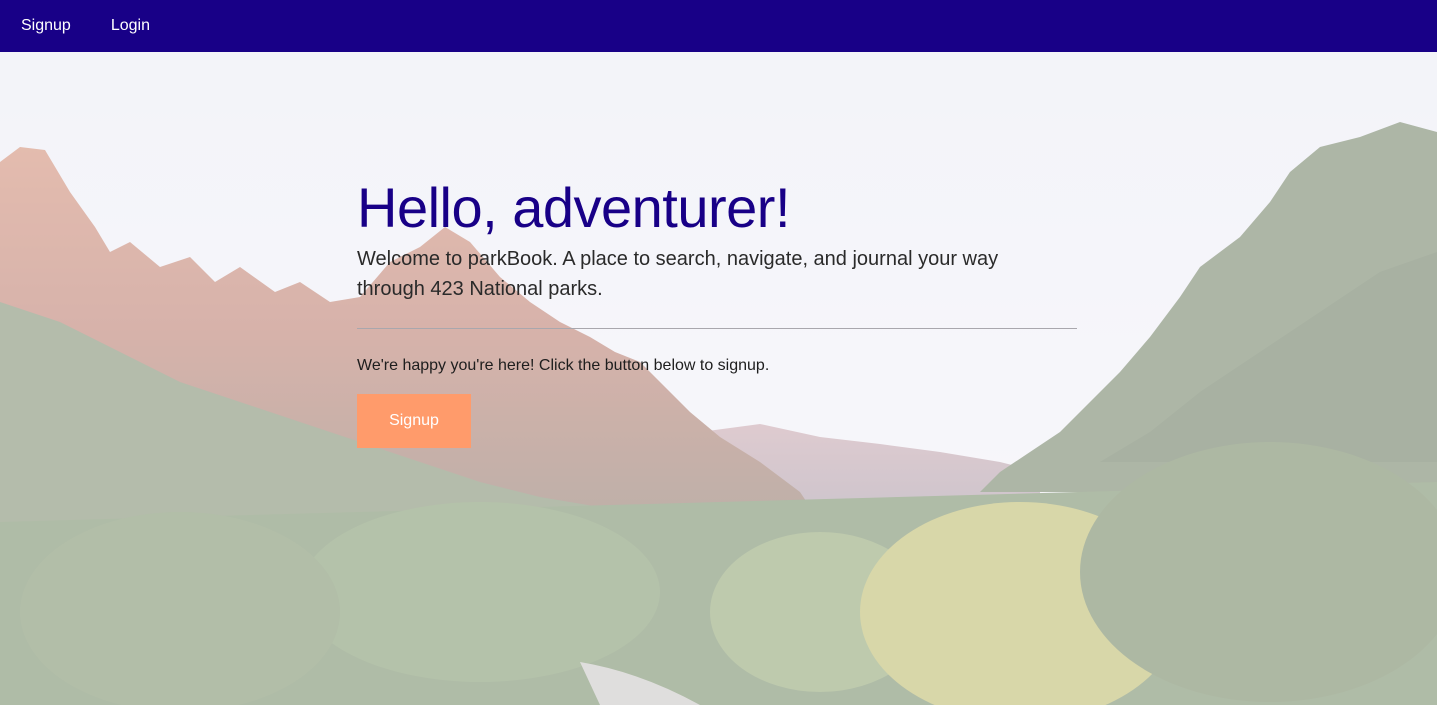 The image size is (1437, 705). What do you see at coordinates (717, 328) in the screenshot?
I see `divider` at bounding box center [717, 328].